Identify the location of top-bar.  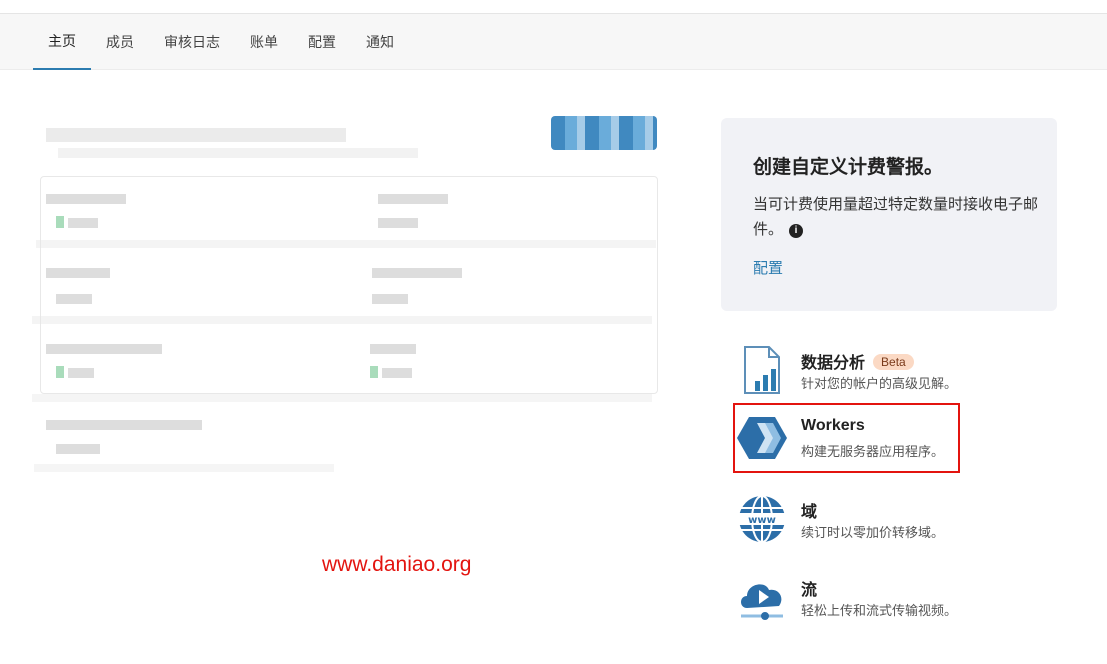
(553, 7).